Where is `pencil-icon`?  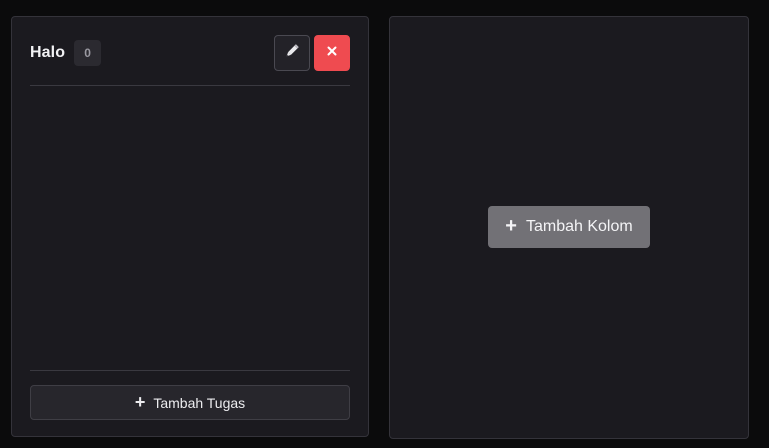
pencil-icon is located at coordinates (292, 53).